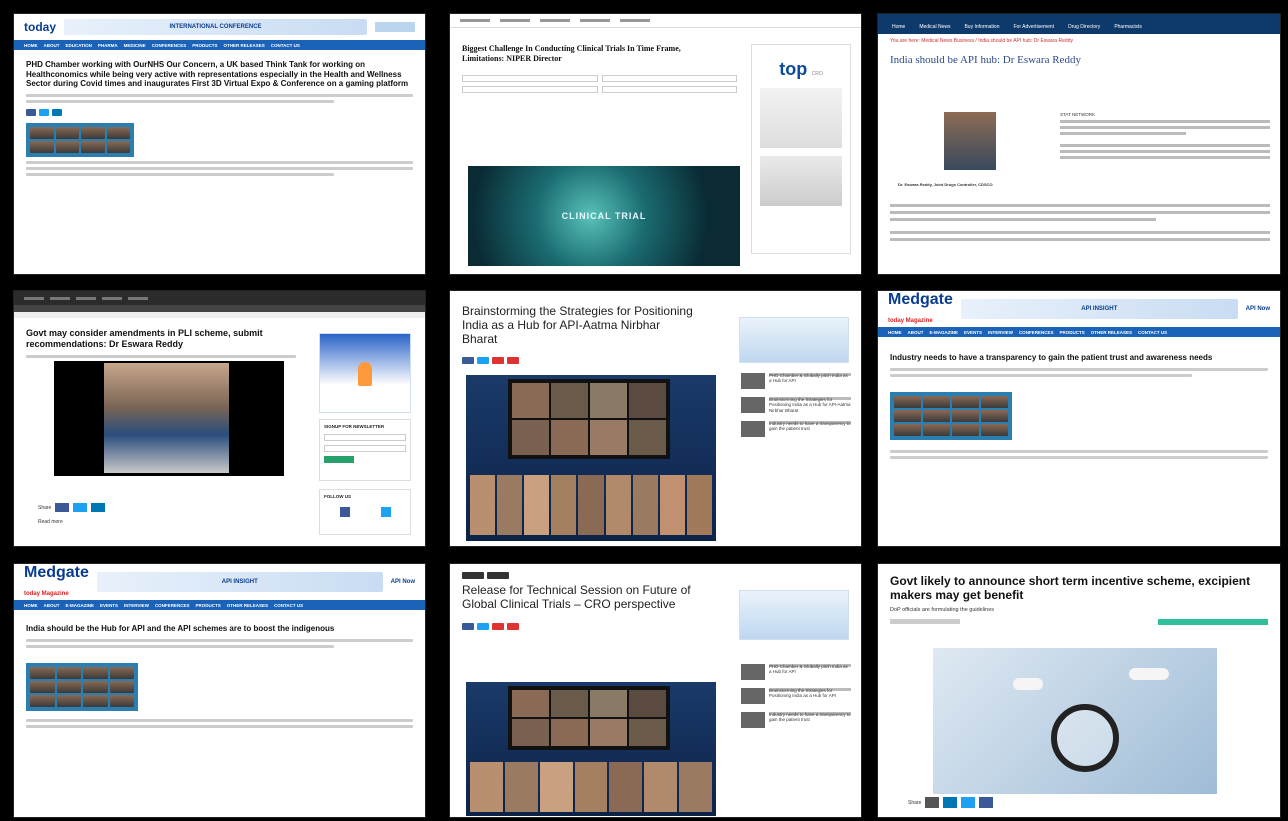 The width and height of the screenshot is (1288, 821). What do you see at coordinates (934, 27) in the screenshot?
I see `nav-medical-news: Medical News` at bounding box center [934, 27].